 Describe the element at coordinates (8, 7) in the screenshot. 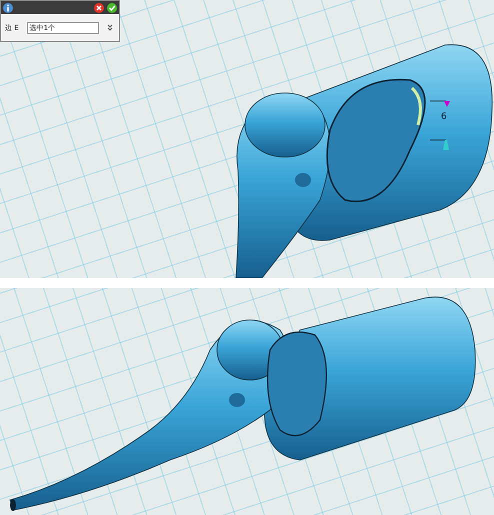

I see `info-icon` at that location.